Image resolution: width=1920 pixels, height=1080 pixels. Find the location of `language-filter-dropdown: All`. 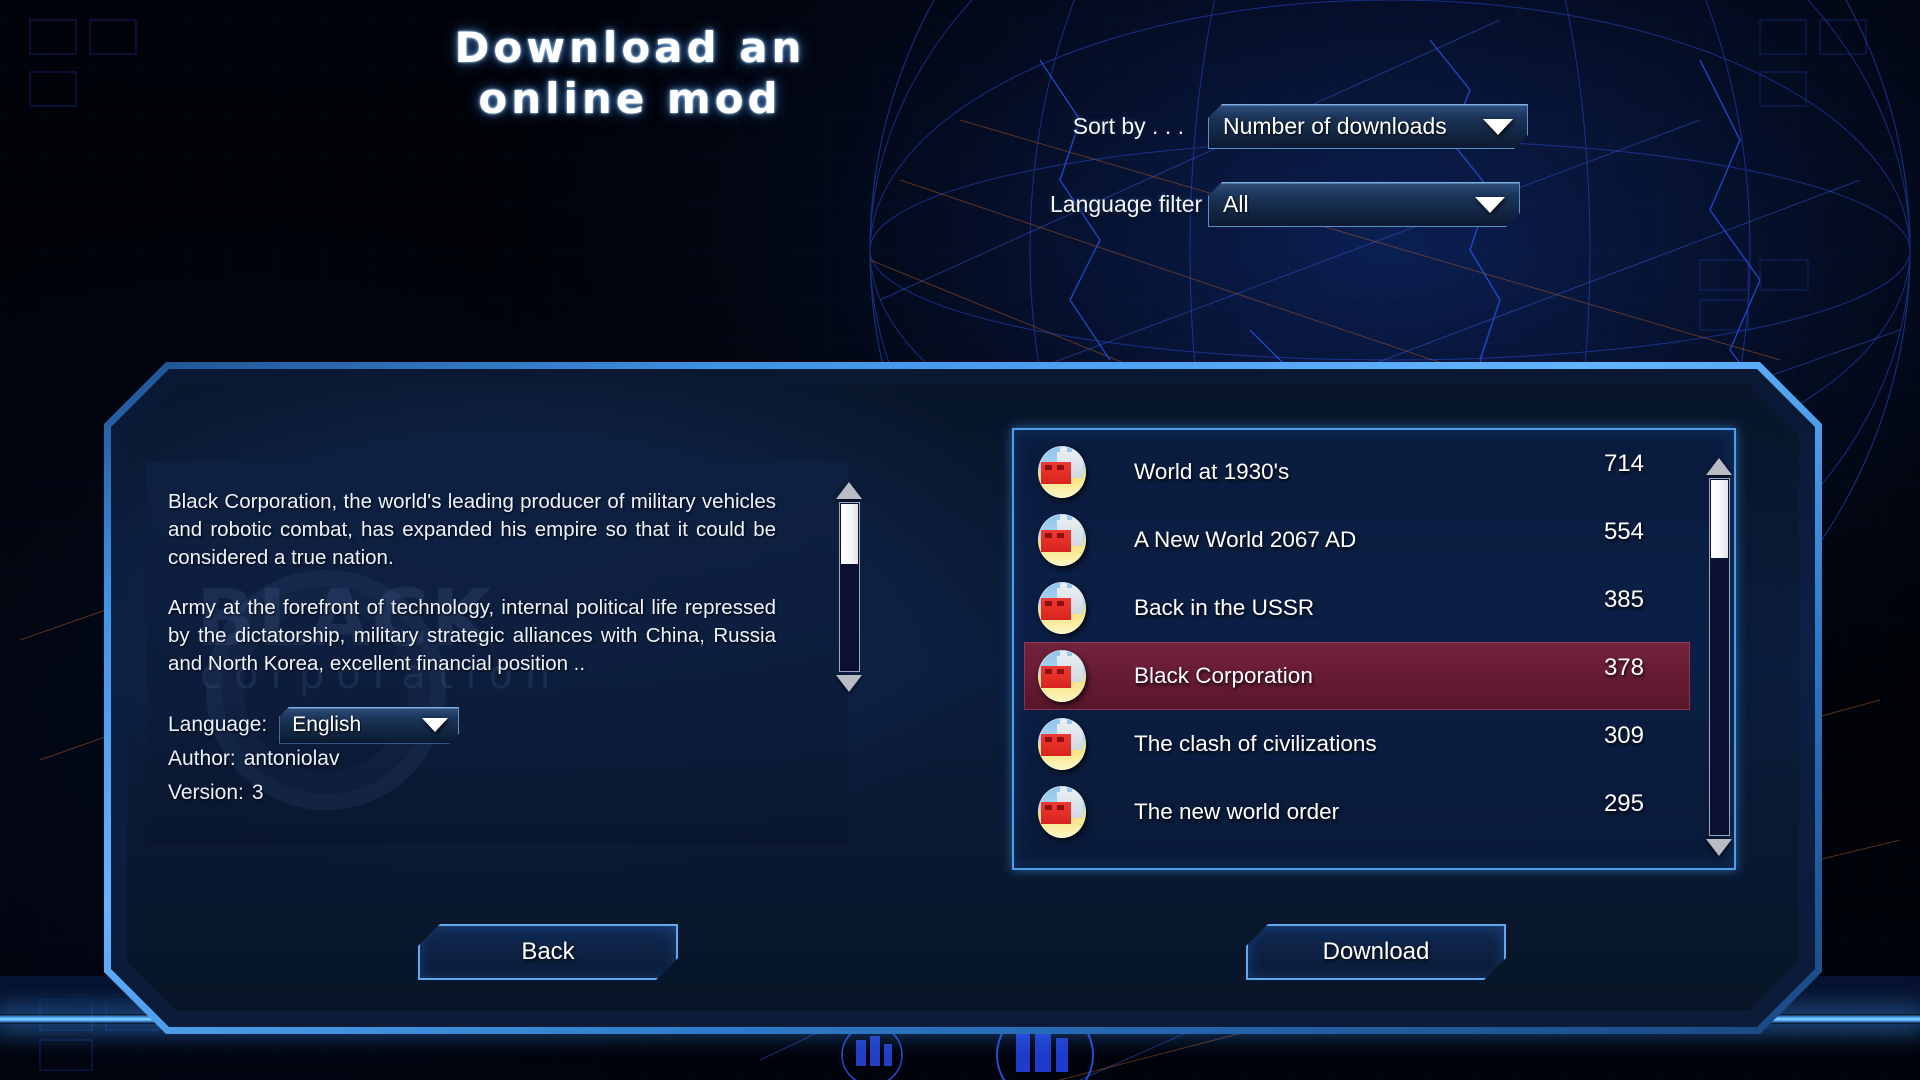

language-filter-dropdown: All is located at coordinates (1364, 204).